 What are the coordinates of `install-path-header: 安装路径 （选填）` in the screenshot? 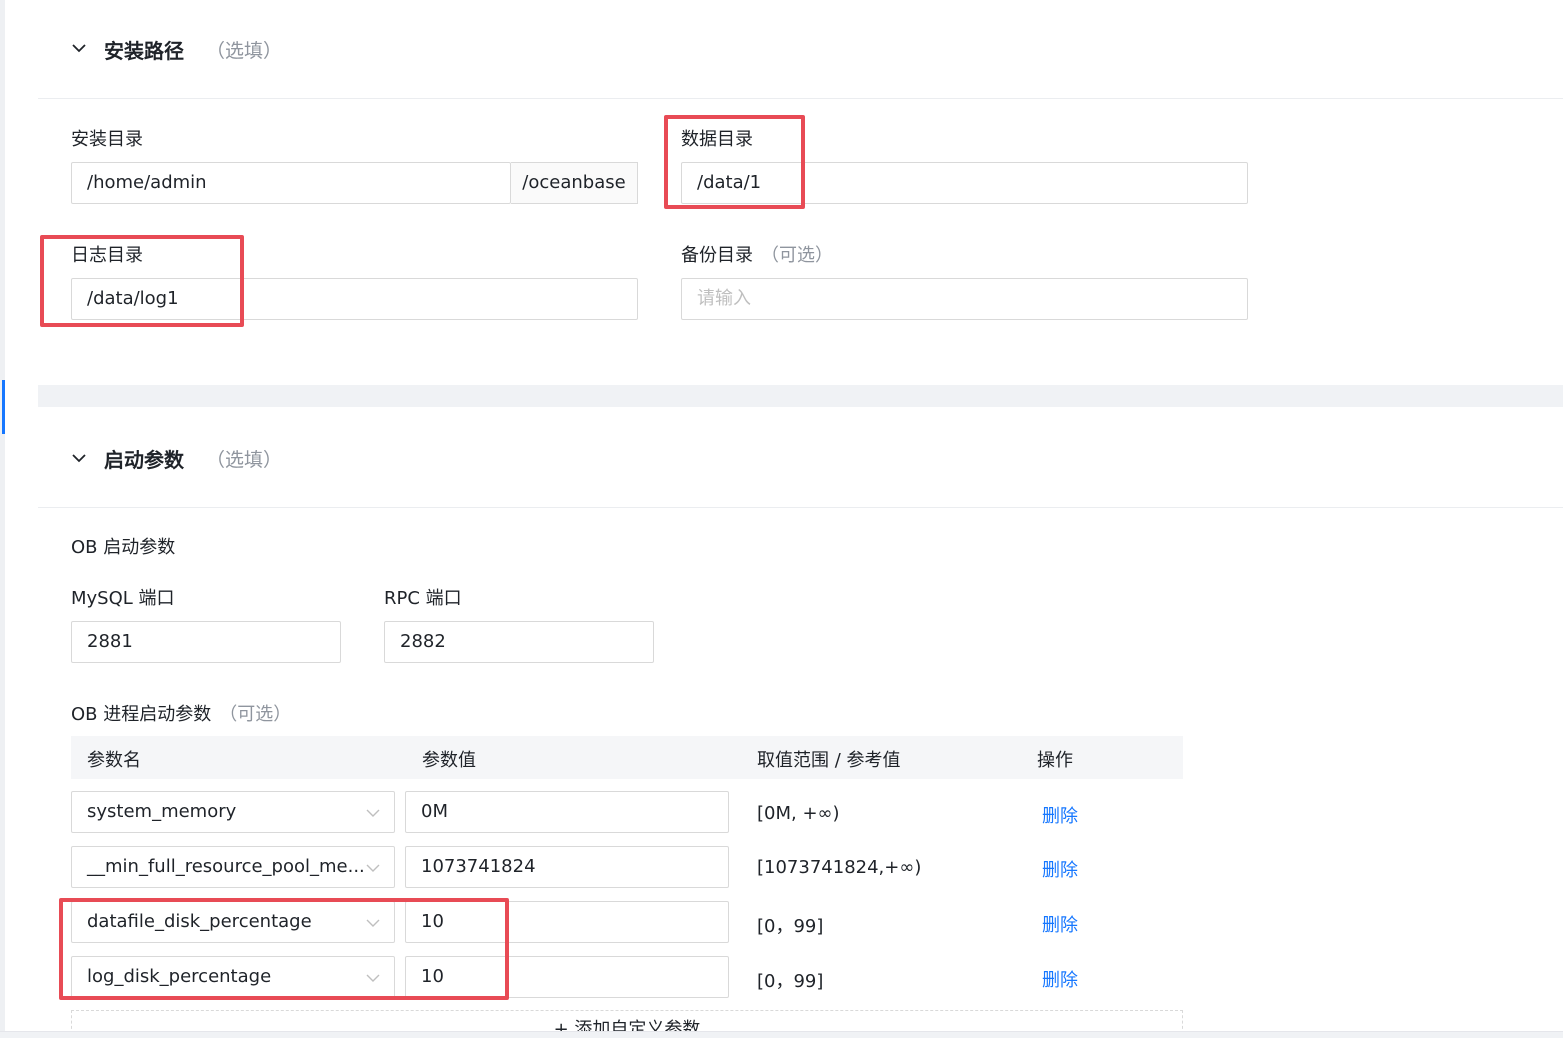 It's located at (800, 49).